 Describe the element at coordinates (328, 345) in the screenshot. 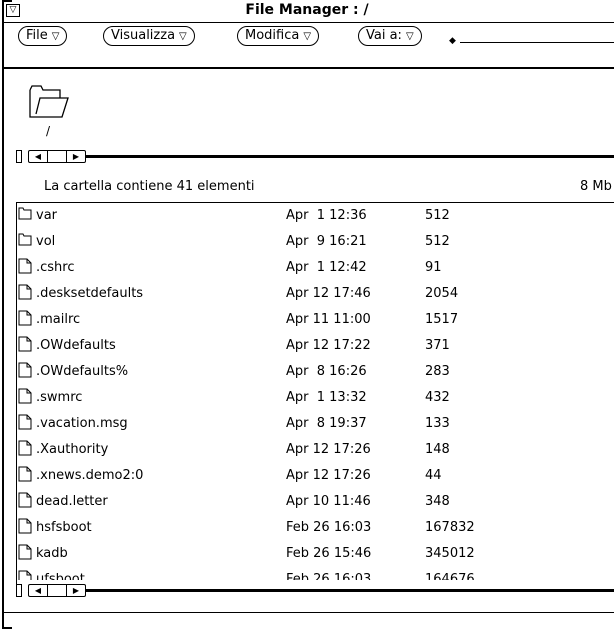

I see `file-date: Apr 12 17:22` at that location.